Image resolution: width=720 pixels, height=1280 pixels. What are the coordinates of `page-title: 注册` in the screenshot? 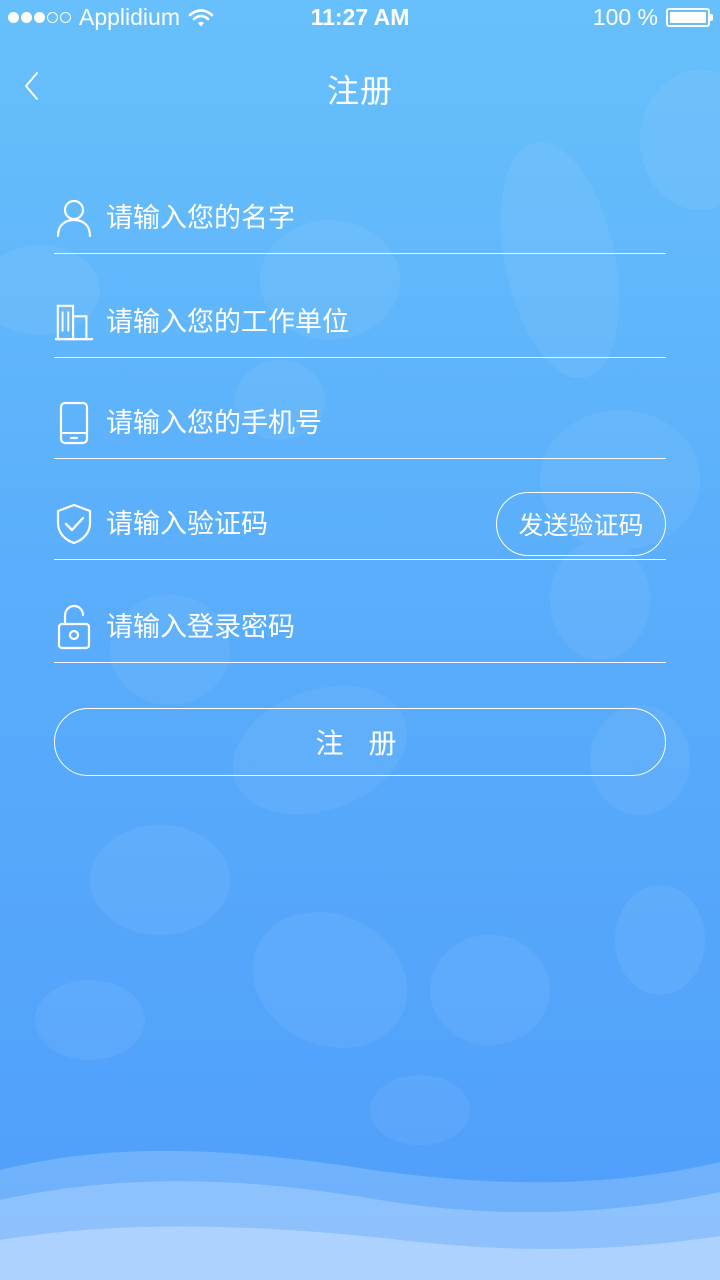 It's located at (359, 91).